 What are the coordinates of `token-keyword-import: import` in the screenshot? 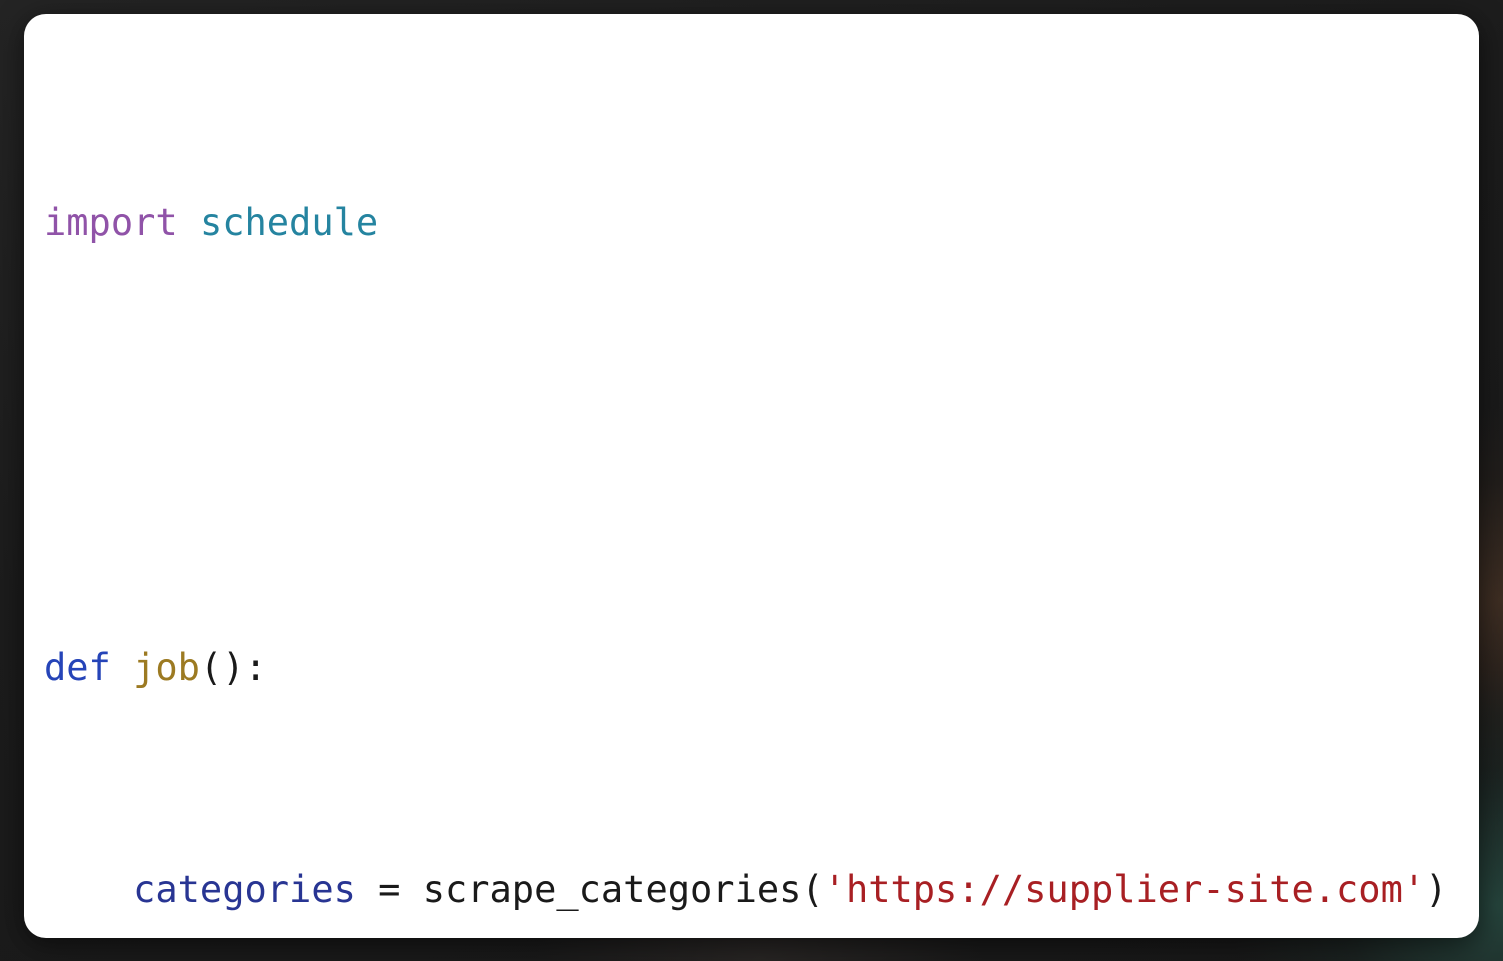 It's located at (111, 222).